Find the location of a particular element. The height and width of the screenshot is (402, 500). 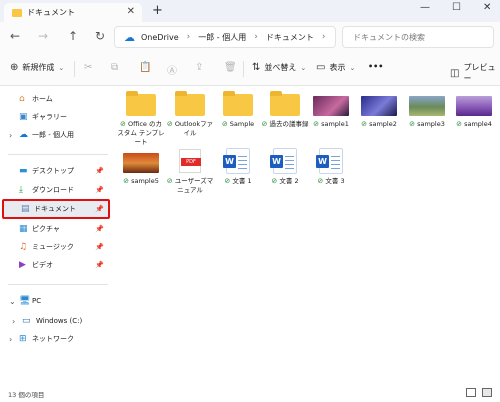

file-item: ⊘ sample2 is located at coordinates (379, 124).